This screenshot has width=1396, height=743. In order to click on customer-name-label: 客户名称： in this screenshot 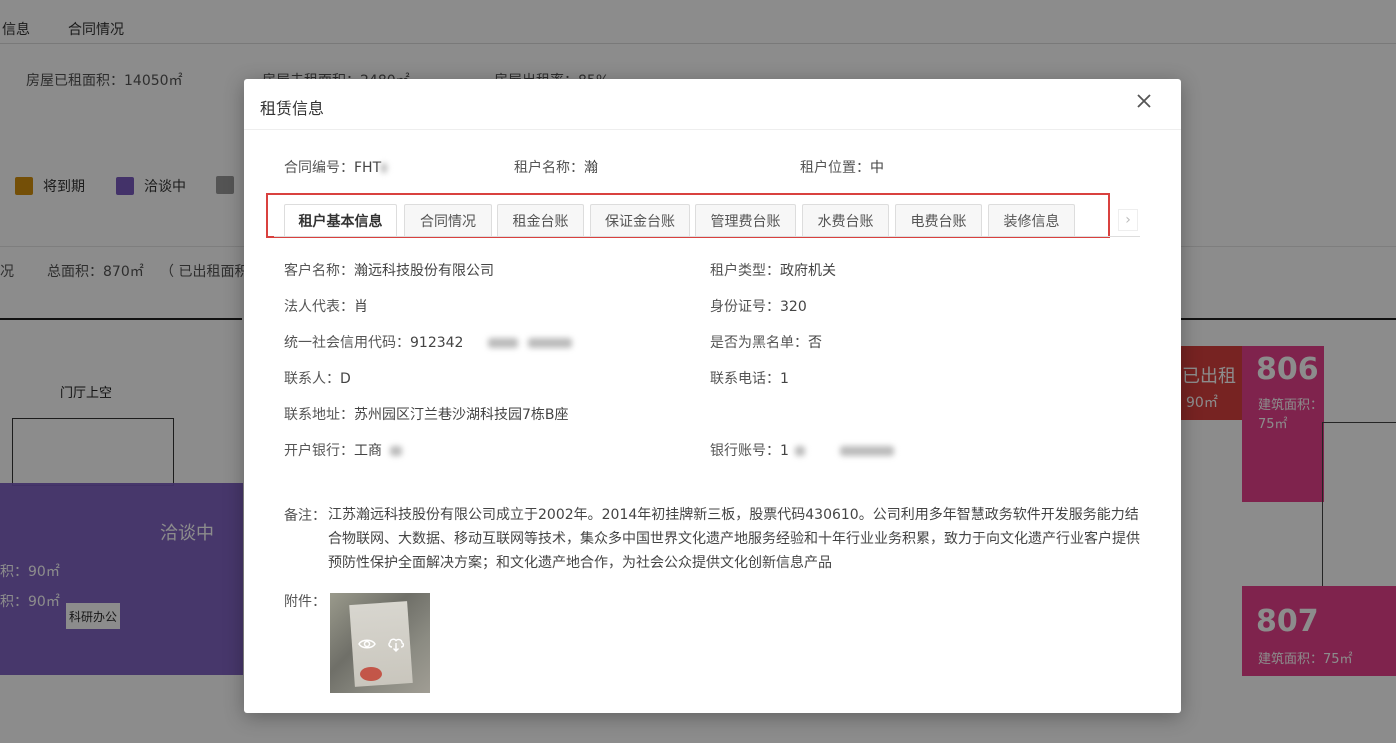, I will do `click(319, 271)`.